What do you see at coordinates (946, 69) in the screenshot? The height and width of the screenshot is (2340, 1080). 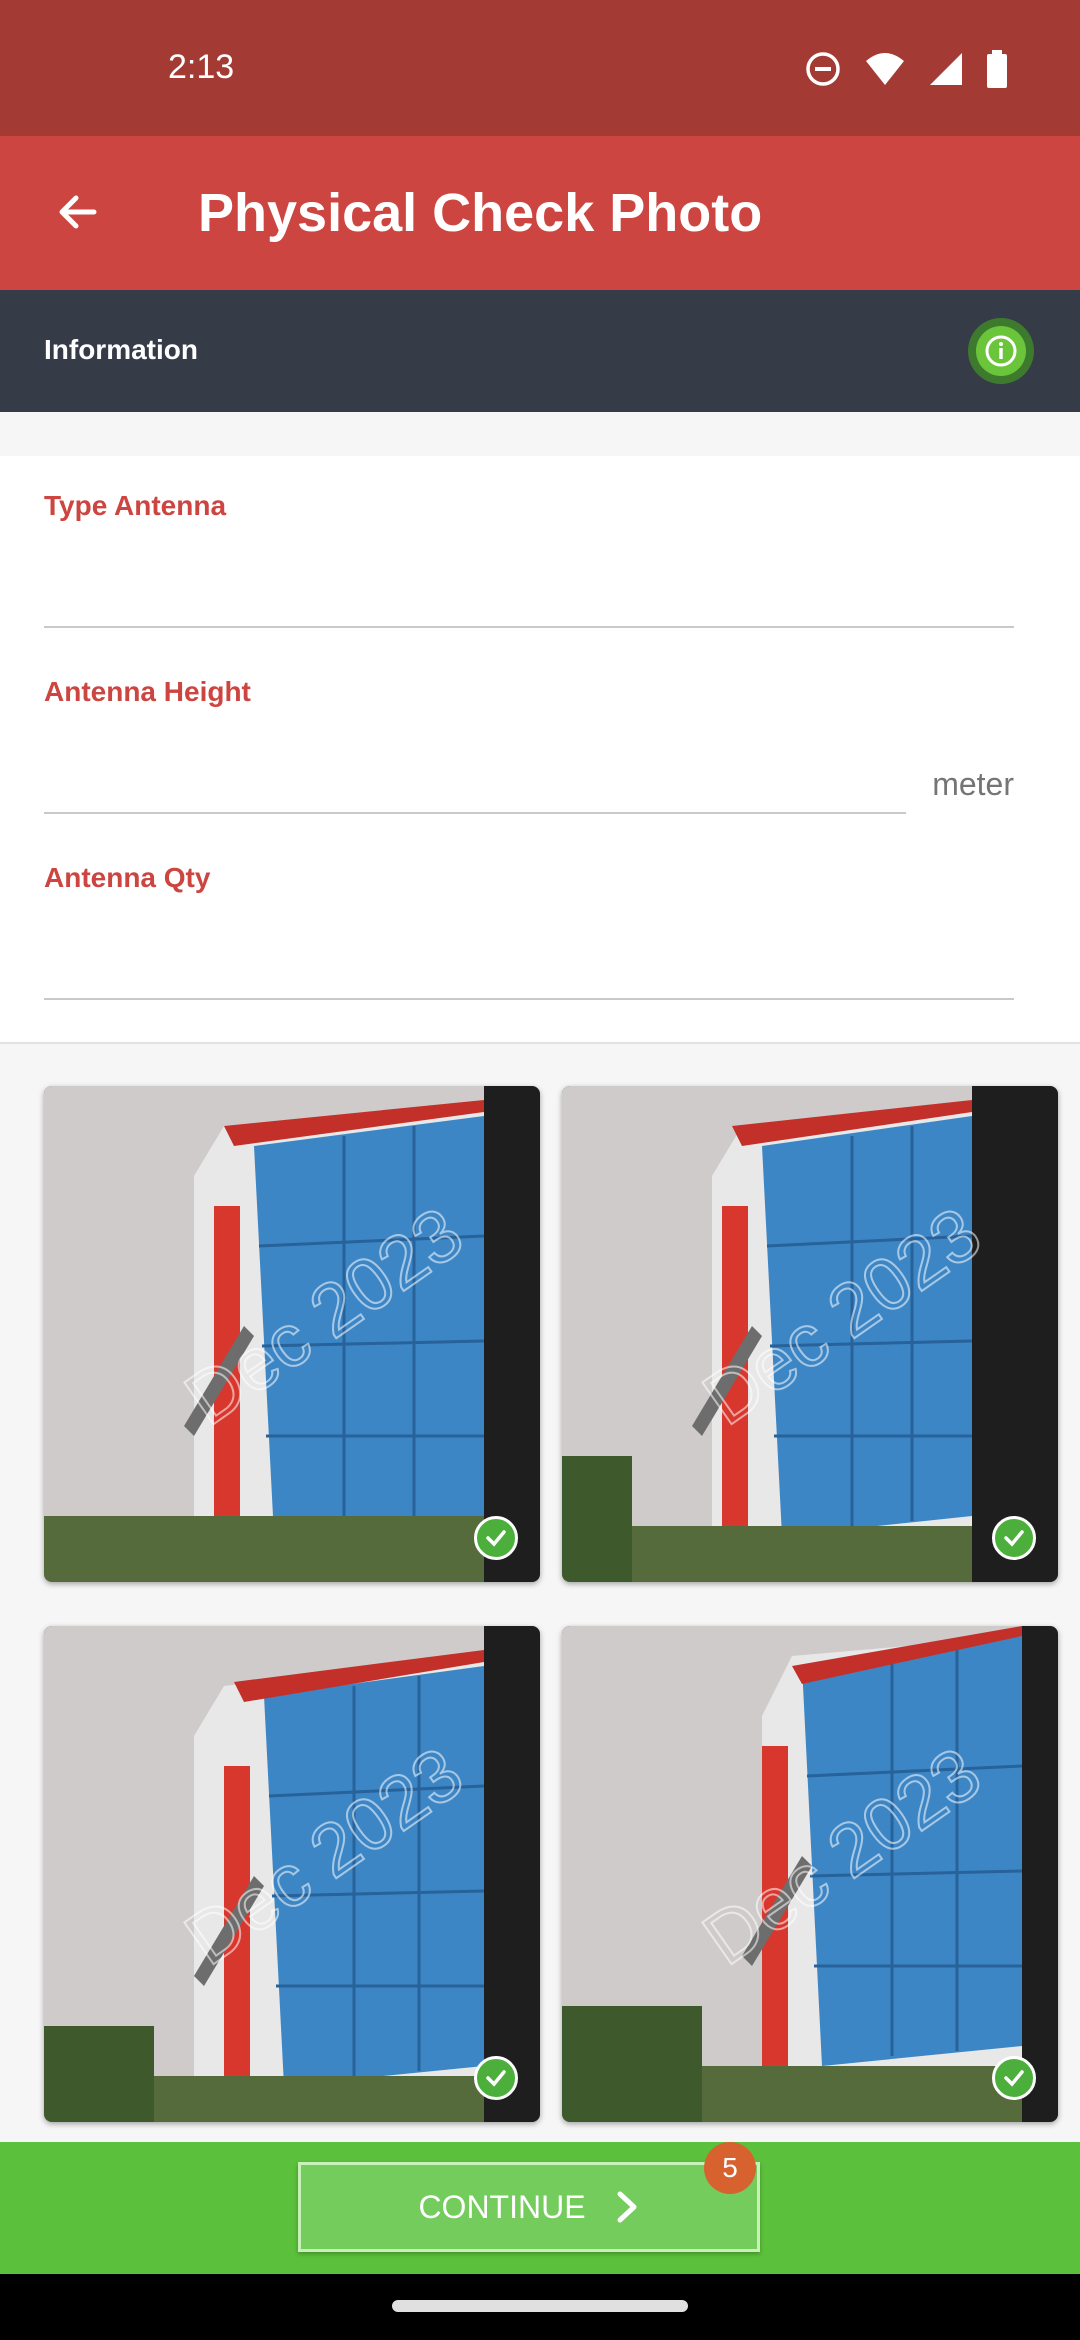 I see `signal-icon` at bounding box center [946, 69].